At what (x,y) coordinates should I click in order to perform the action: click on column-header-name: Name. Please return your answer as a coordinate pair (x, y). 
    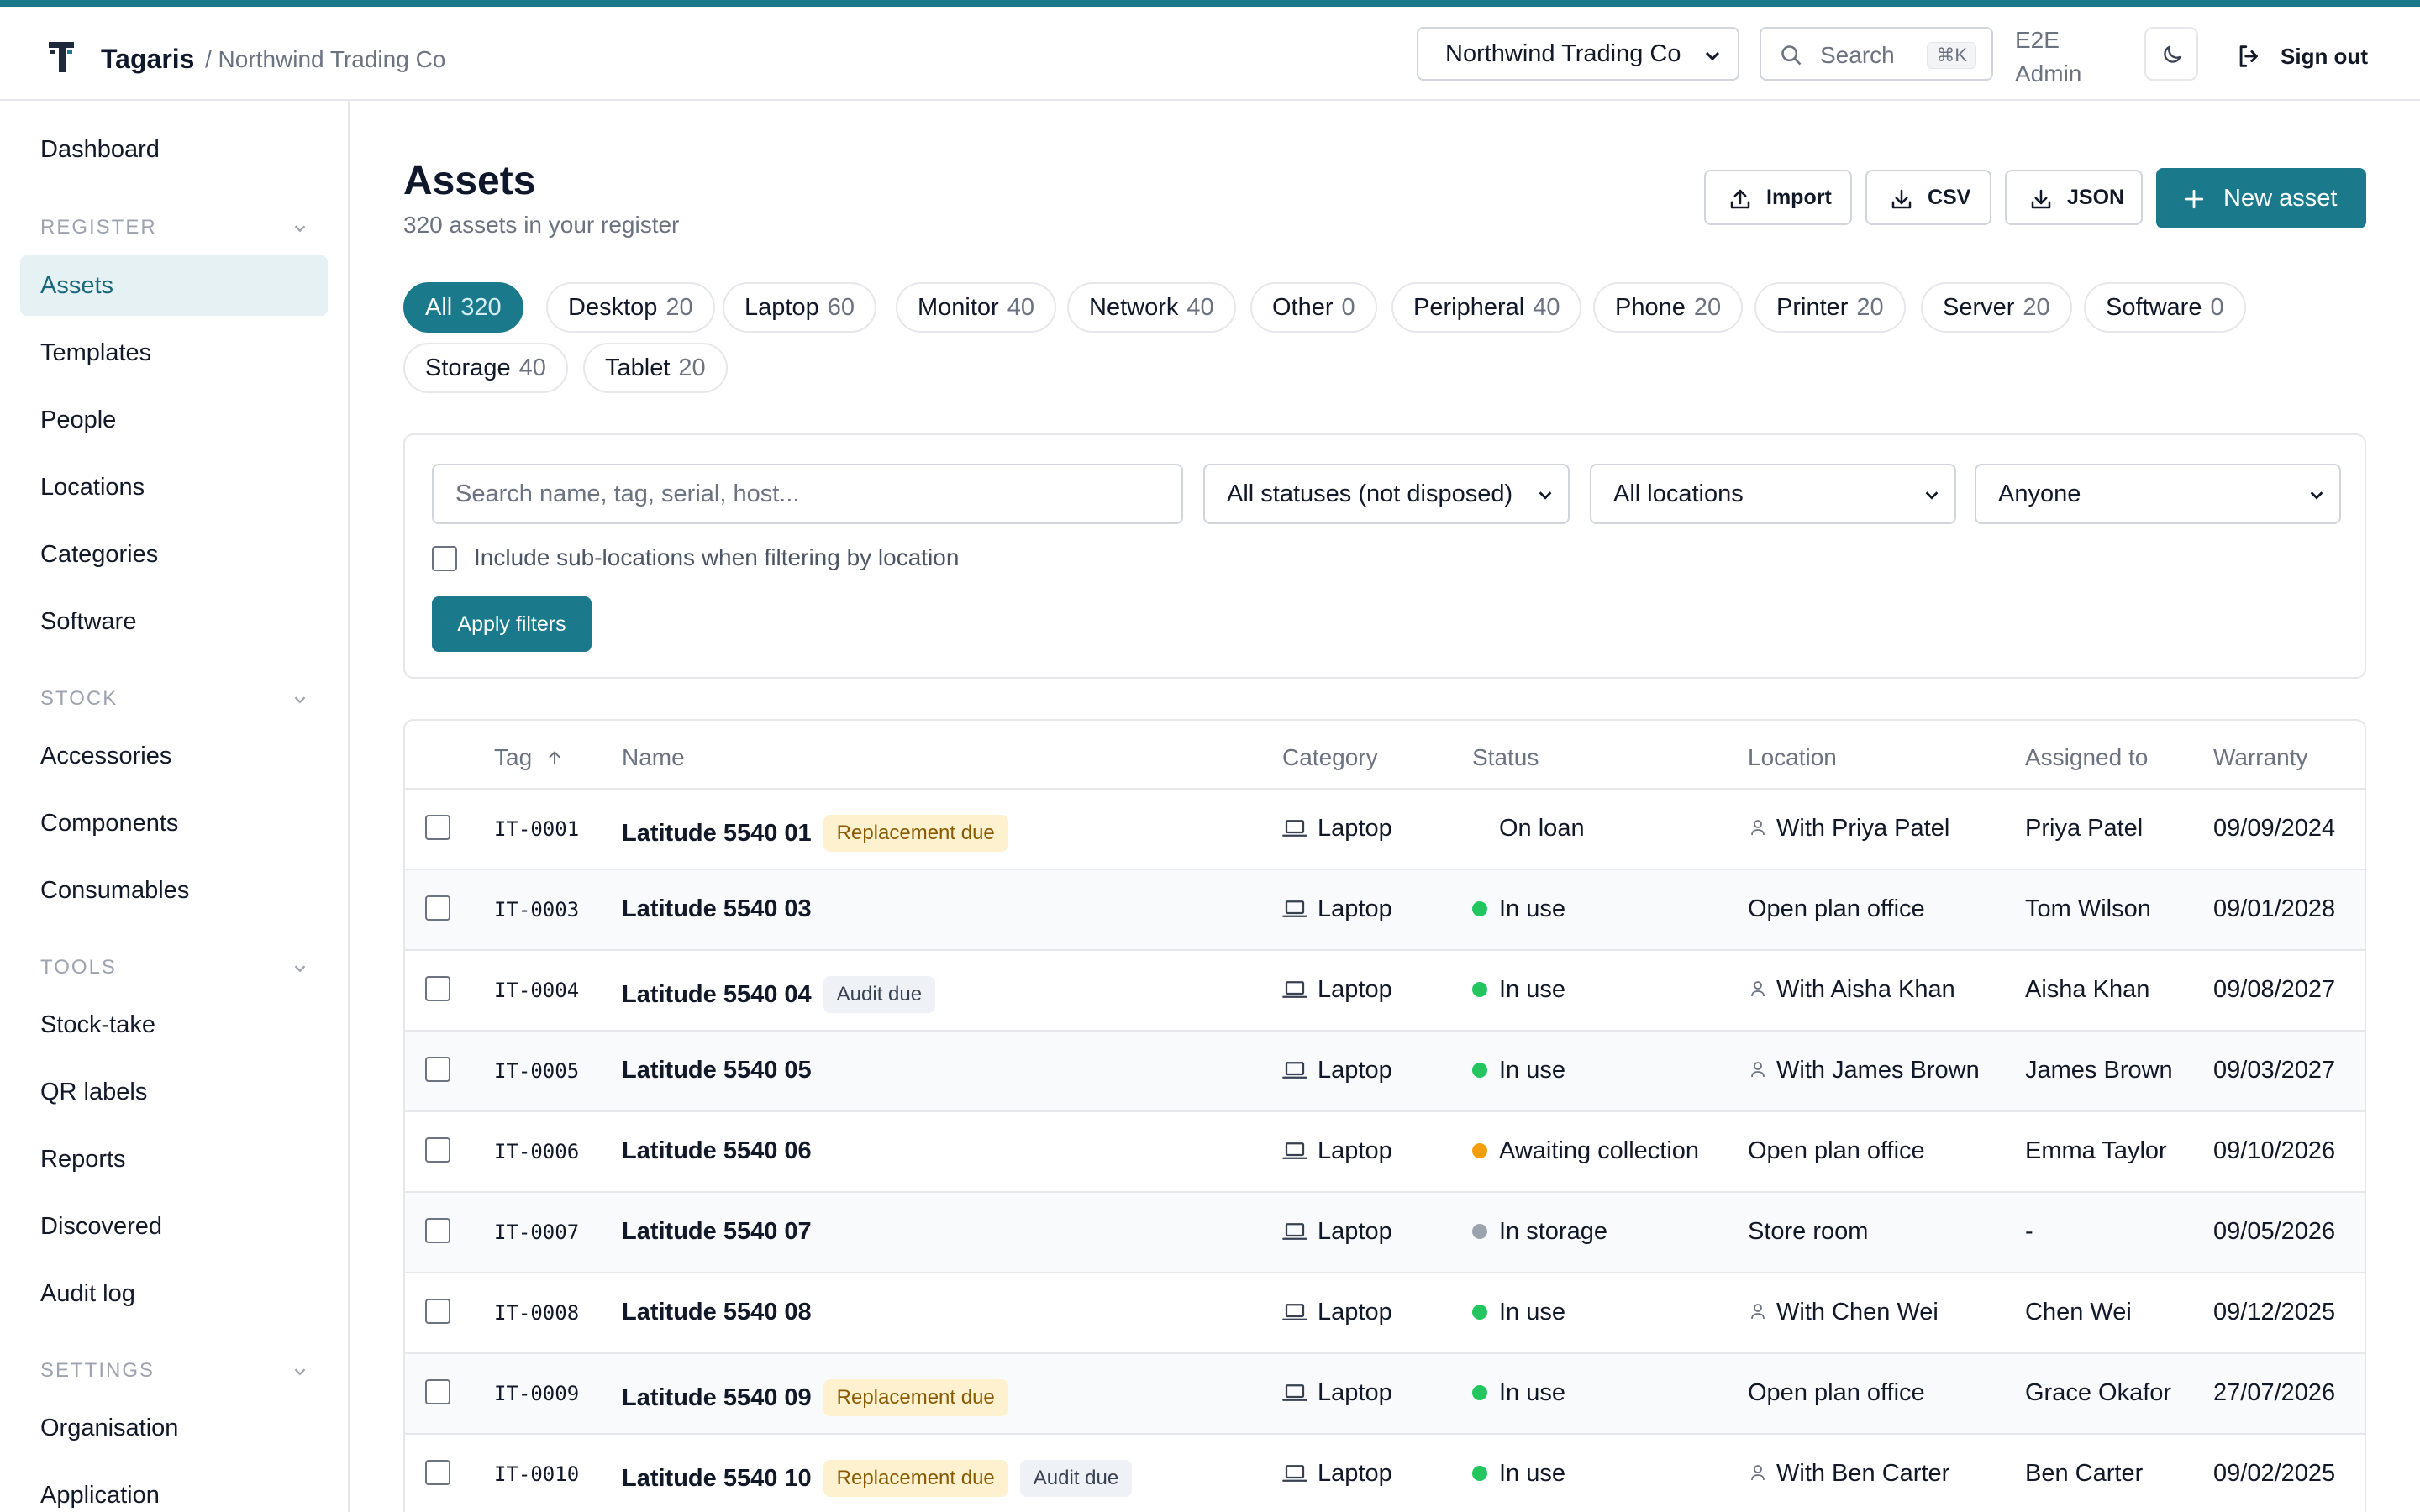
    Looking at the image, I should click on (653, 757).